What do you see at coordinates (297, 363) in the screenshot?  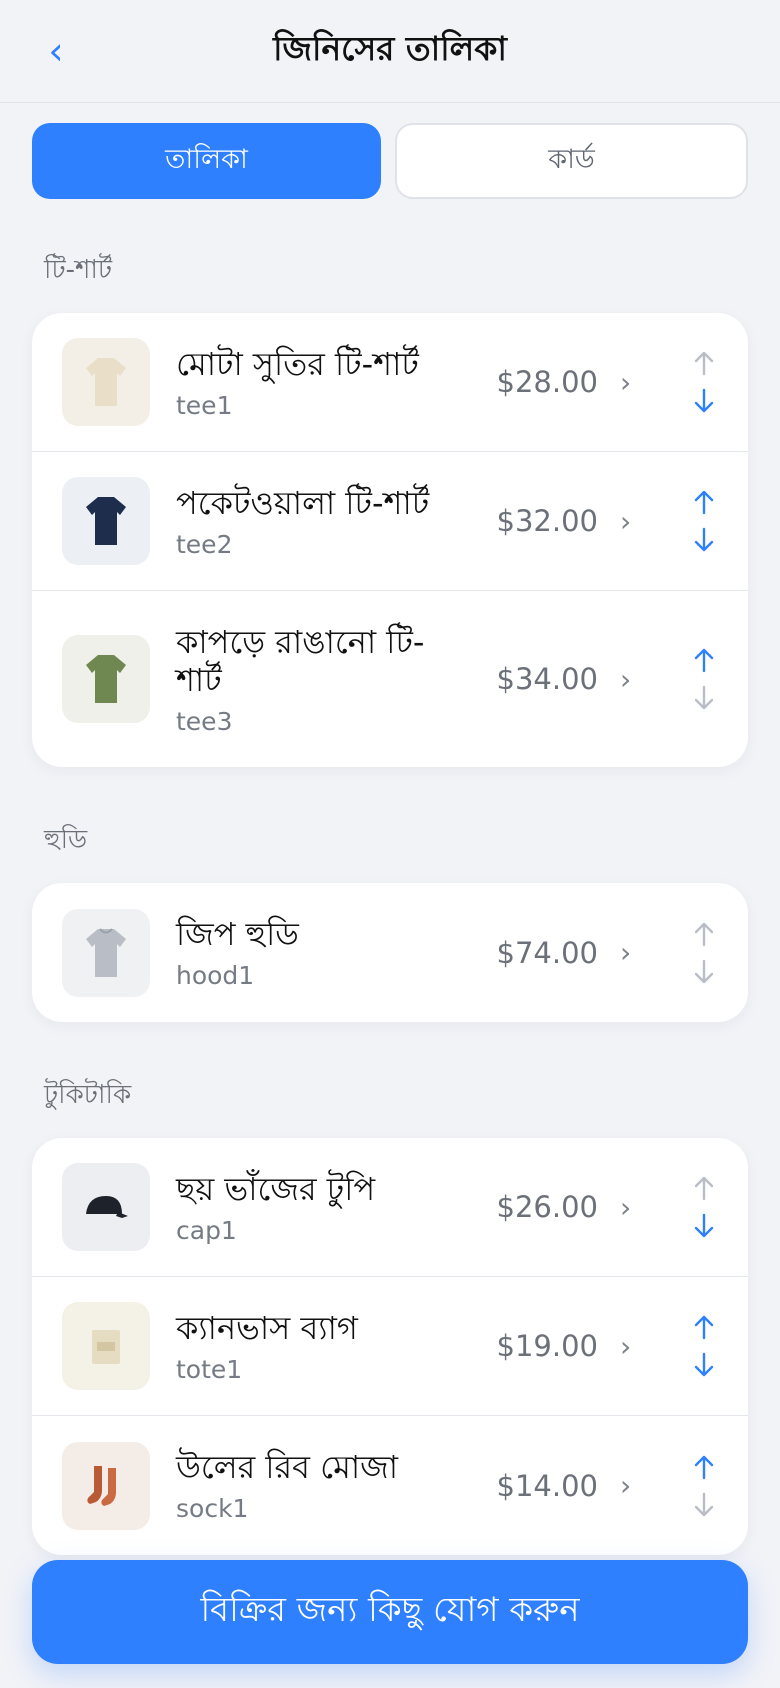 I see `product-name: মোটা সুতির টি-শার্ট` at bounding box center [297, 363].